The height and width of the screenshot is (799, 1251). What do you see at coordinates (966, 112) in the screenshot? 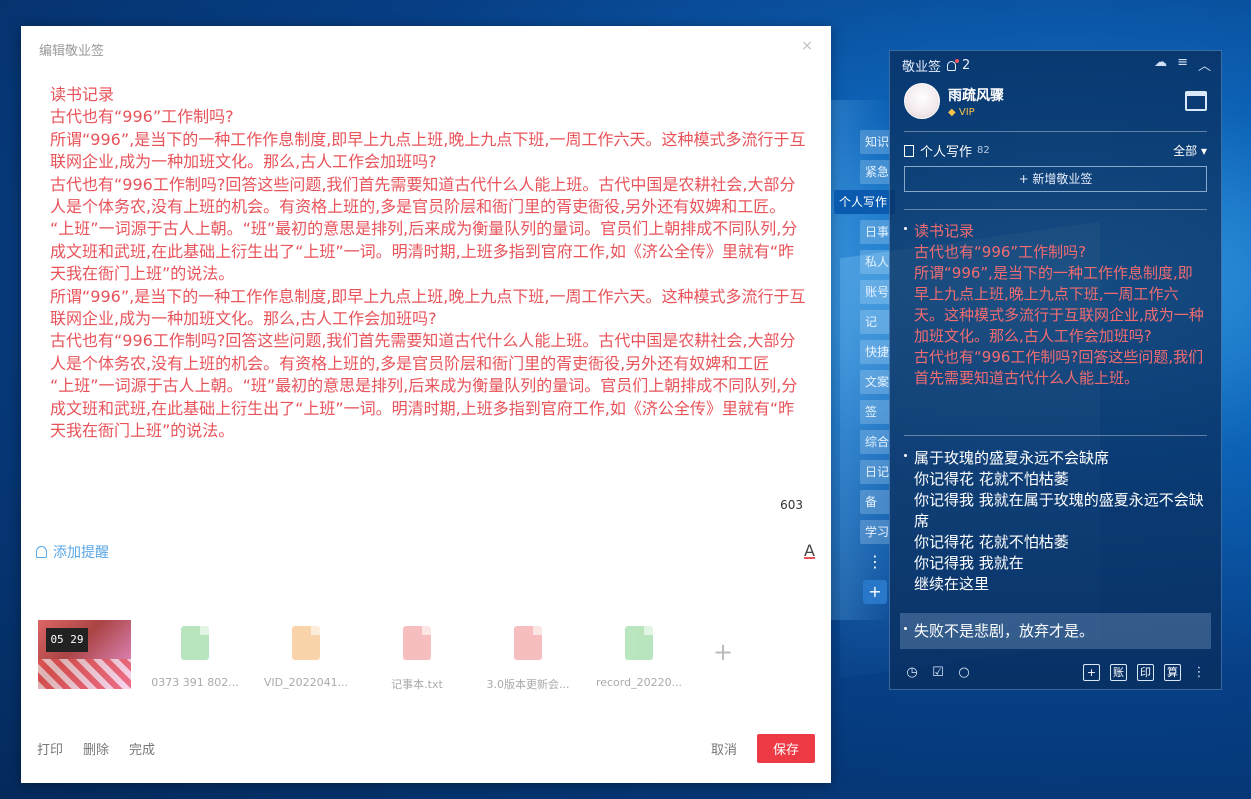
I see `vip-label: VIP` at bounding box center [966, 112].